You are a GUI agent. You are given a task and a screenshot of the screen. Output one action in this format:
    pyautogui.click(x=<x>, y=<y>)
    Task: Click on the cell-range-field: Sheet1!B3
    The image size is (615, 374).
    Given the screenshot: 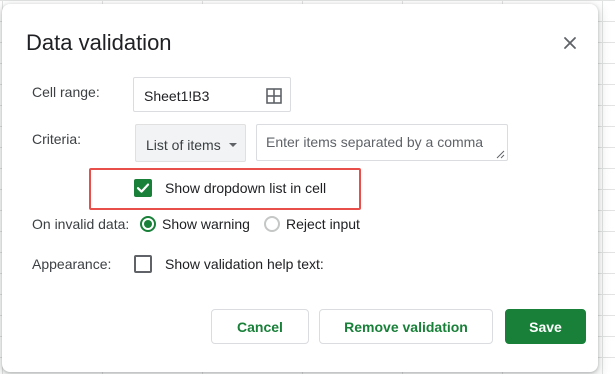 What is the action you would take?
    pyautogui.click(x=212, y=94)
    